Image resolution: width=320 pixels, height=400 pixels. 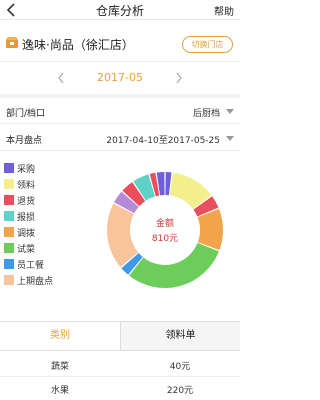 I want to click on app-header: 仓库分析 帮助, so click(x=120, y=10).